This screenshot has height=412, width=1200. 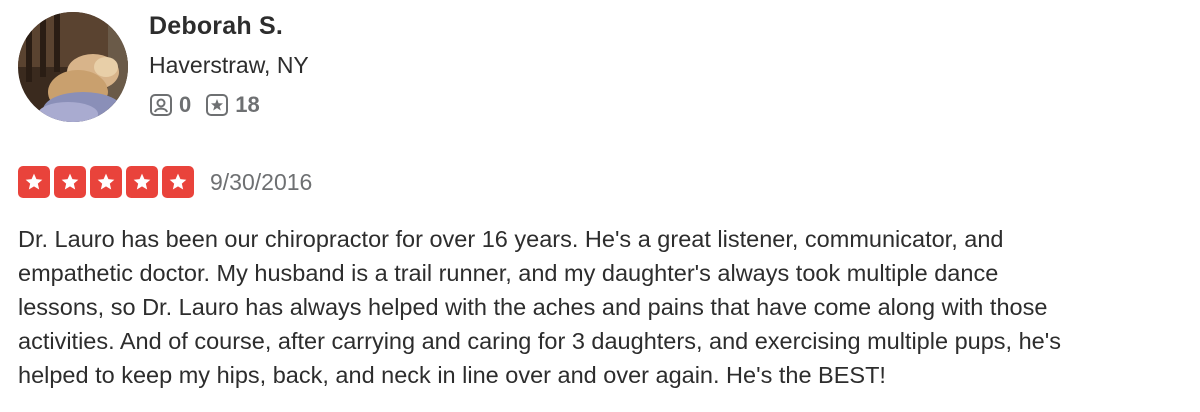 What do you see at coordinates (247, 104) in the screenshot?
I see `reviews-count: 18` at bounding box center [247, 104].